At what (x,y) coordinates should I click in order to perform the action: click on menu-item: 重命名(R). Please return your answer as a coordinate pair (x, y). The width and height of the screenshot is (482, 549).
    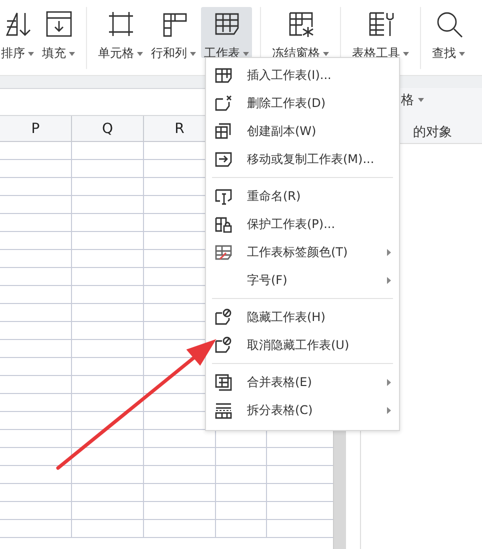
    Looking at the image, I should click on (302, 196).